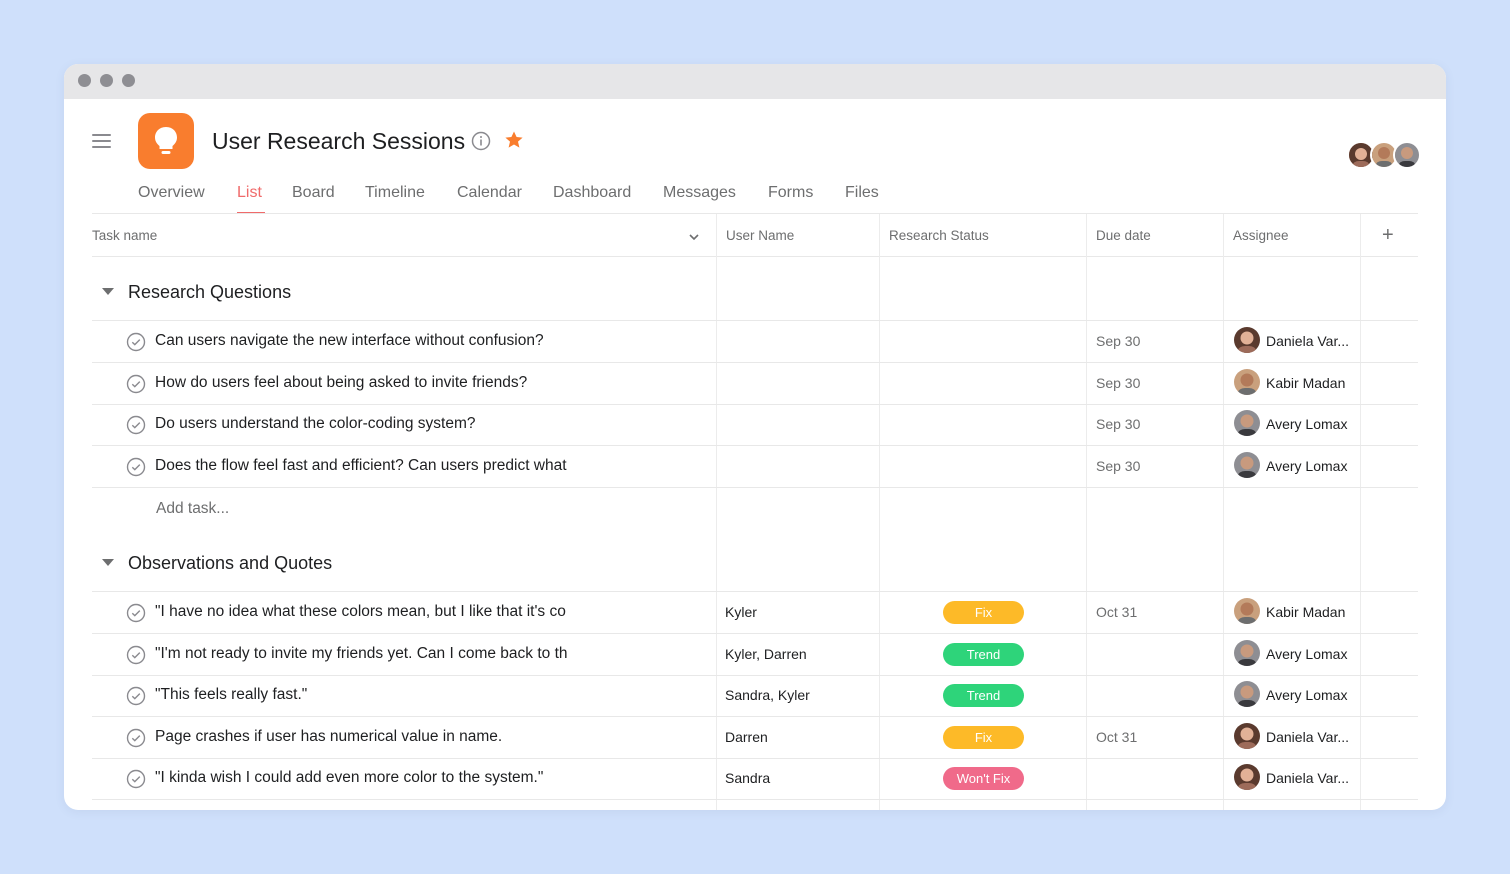 The width and height of the screenshot is (1510, 874). What do you see at coordinates (84, 80) in the screenshot?
I see `window-dot-close` at bounding box center [84, 80].